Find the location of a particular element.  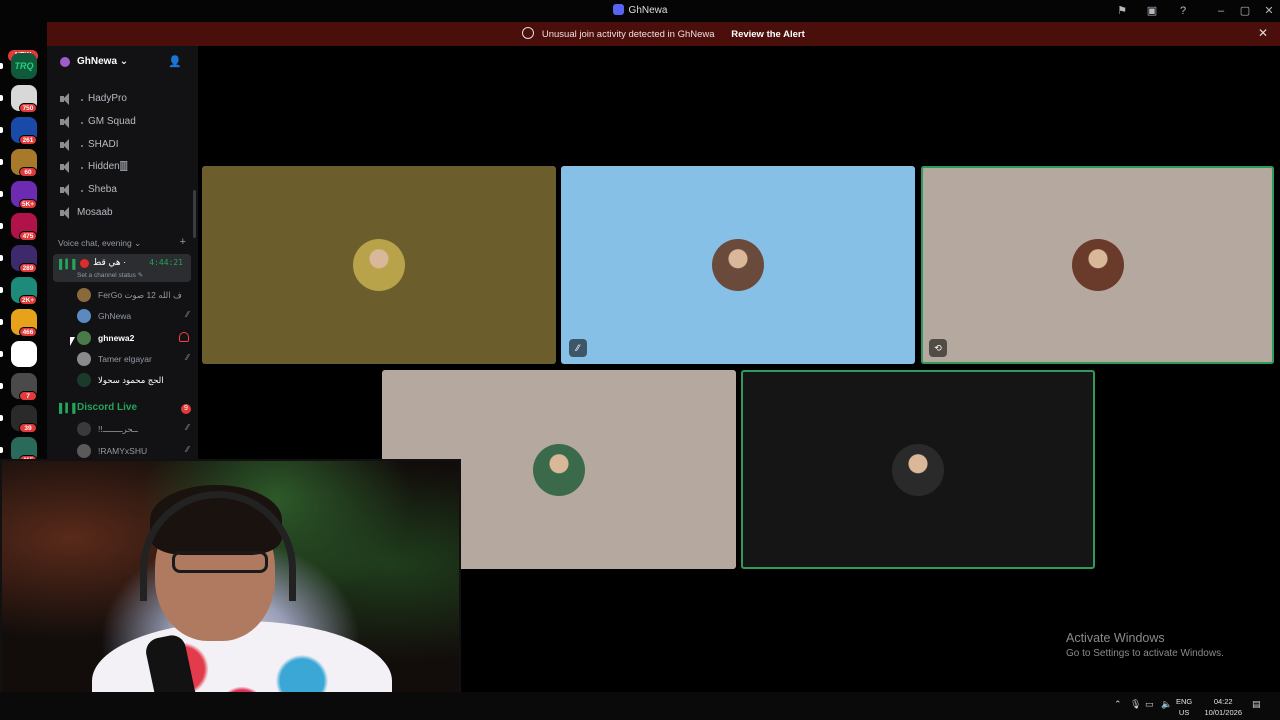

voice-channel-shadi: SHADI is located at coordinates (126, 146).